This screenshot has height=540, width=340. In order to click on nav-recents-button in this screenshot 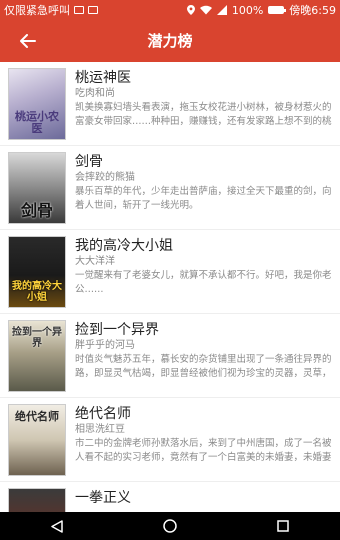, I will do `click(283, 526)`.